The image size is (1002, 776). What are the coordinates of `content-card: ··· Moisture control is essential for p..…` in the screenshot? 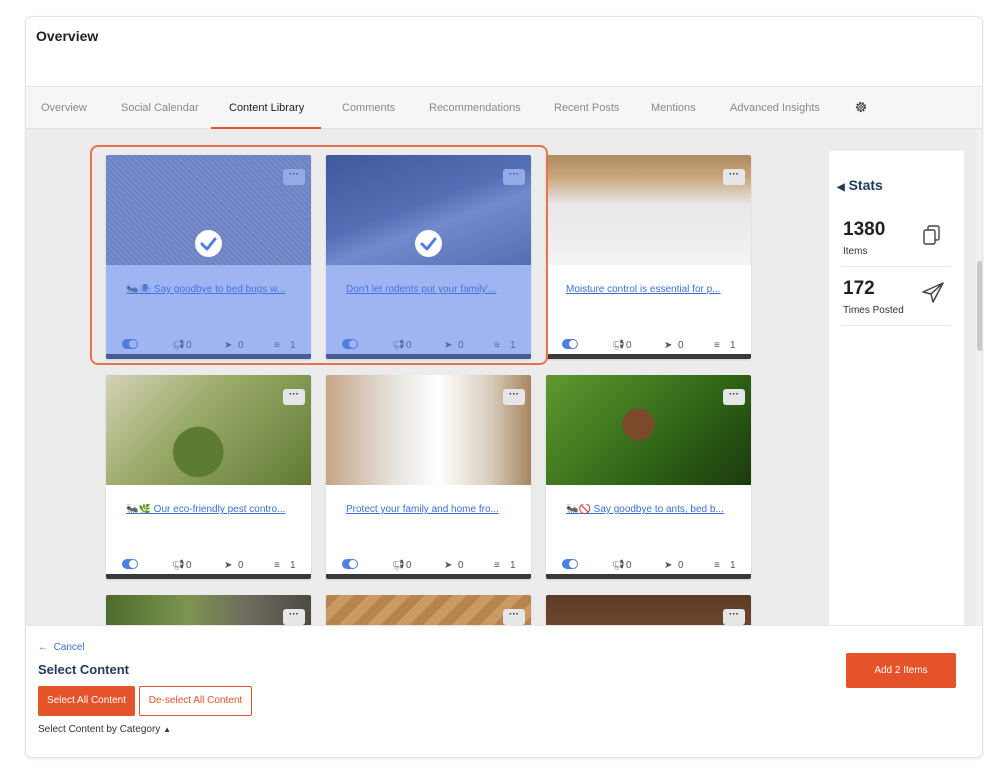 It's located at (648, 257).